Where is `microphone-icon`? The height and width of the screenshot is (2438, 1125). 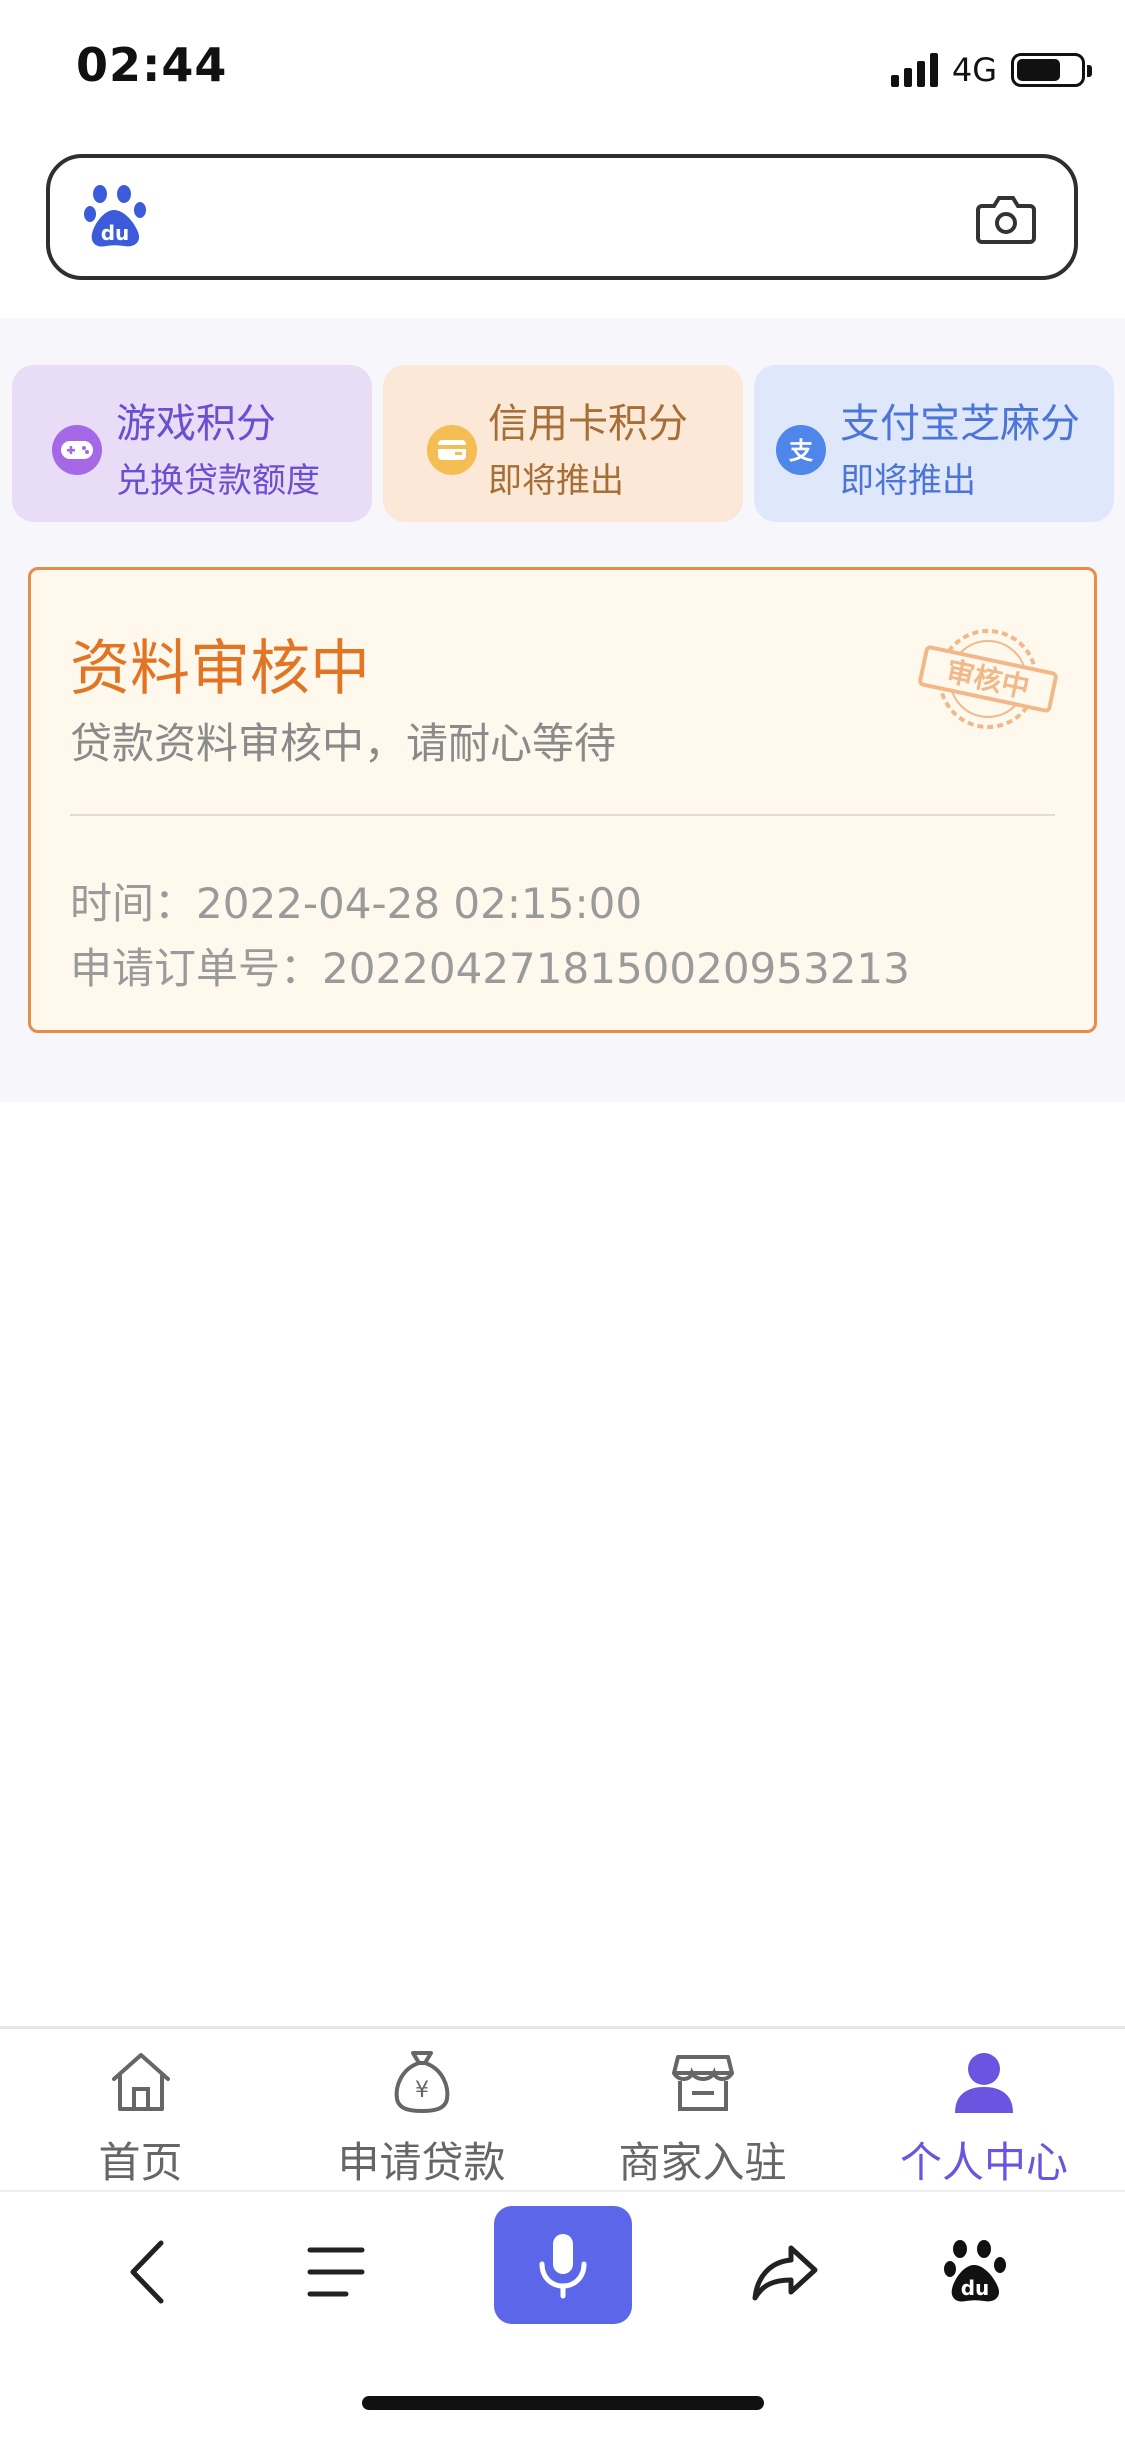 microphone-icon is located at coordinates (563, 2266).